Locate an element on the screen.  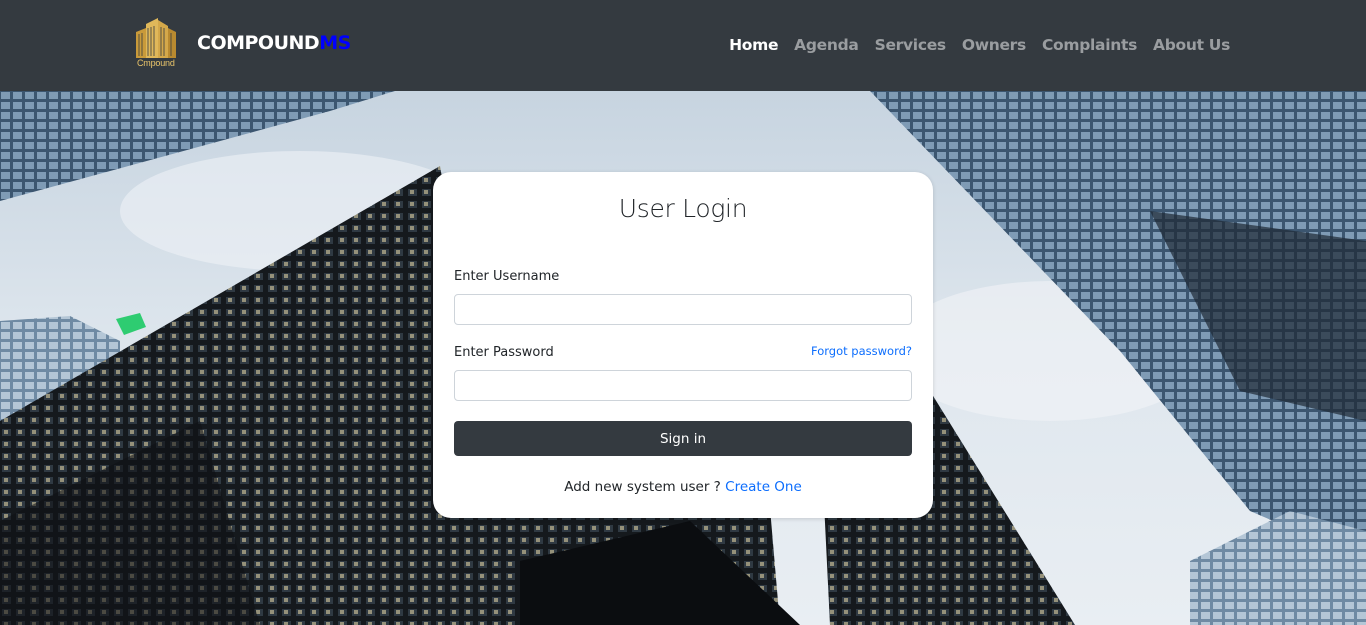
logo-caption: Cmpound is located at coordinates (156, 63).